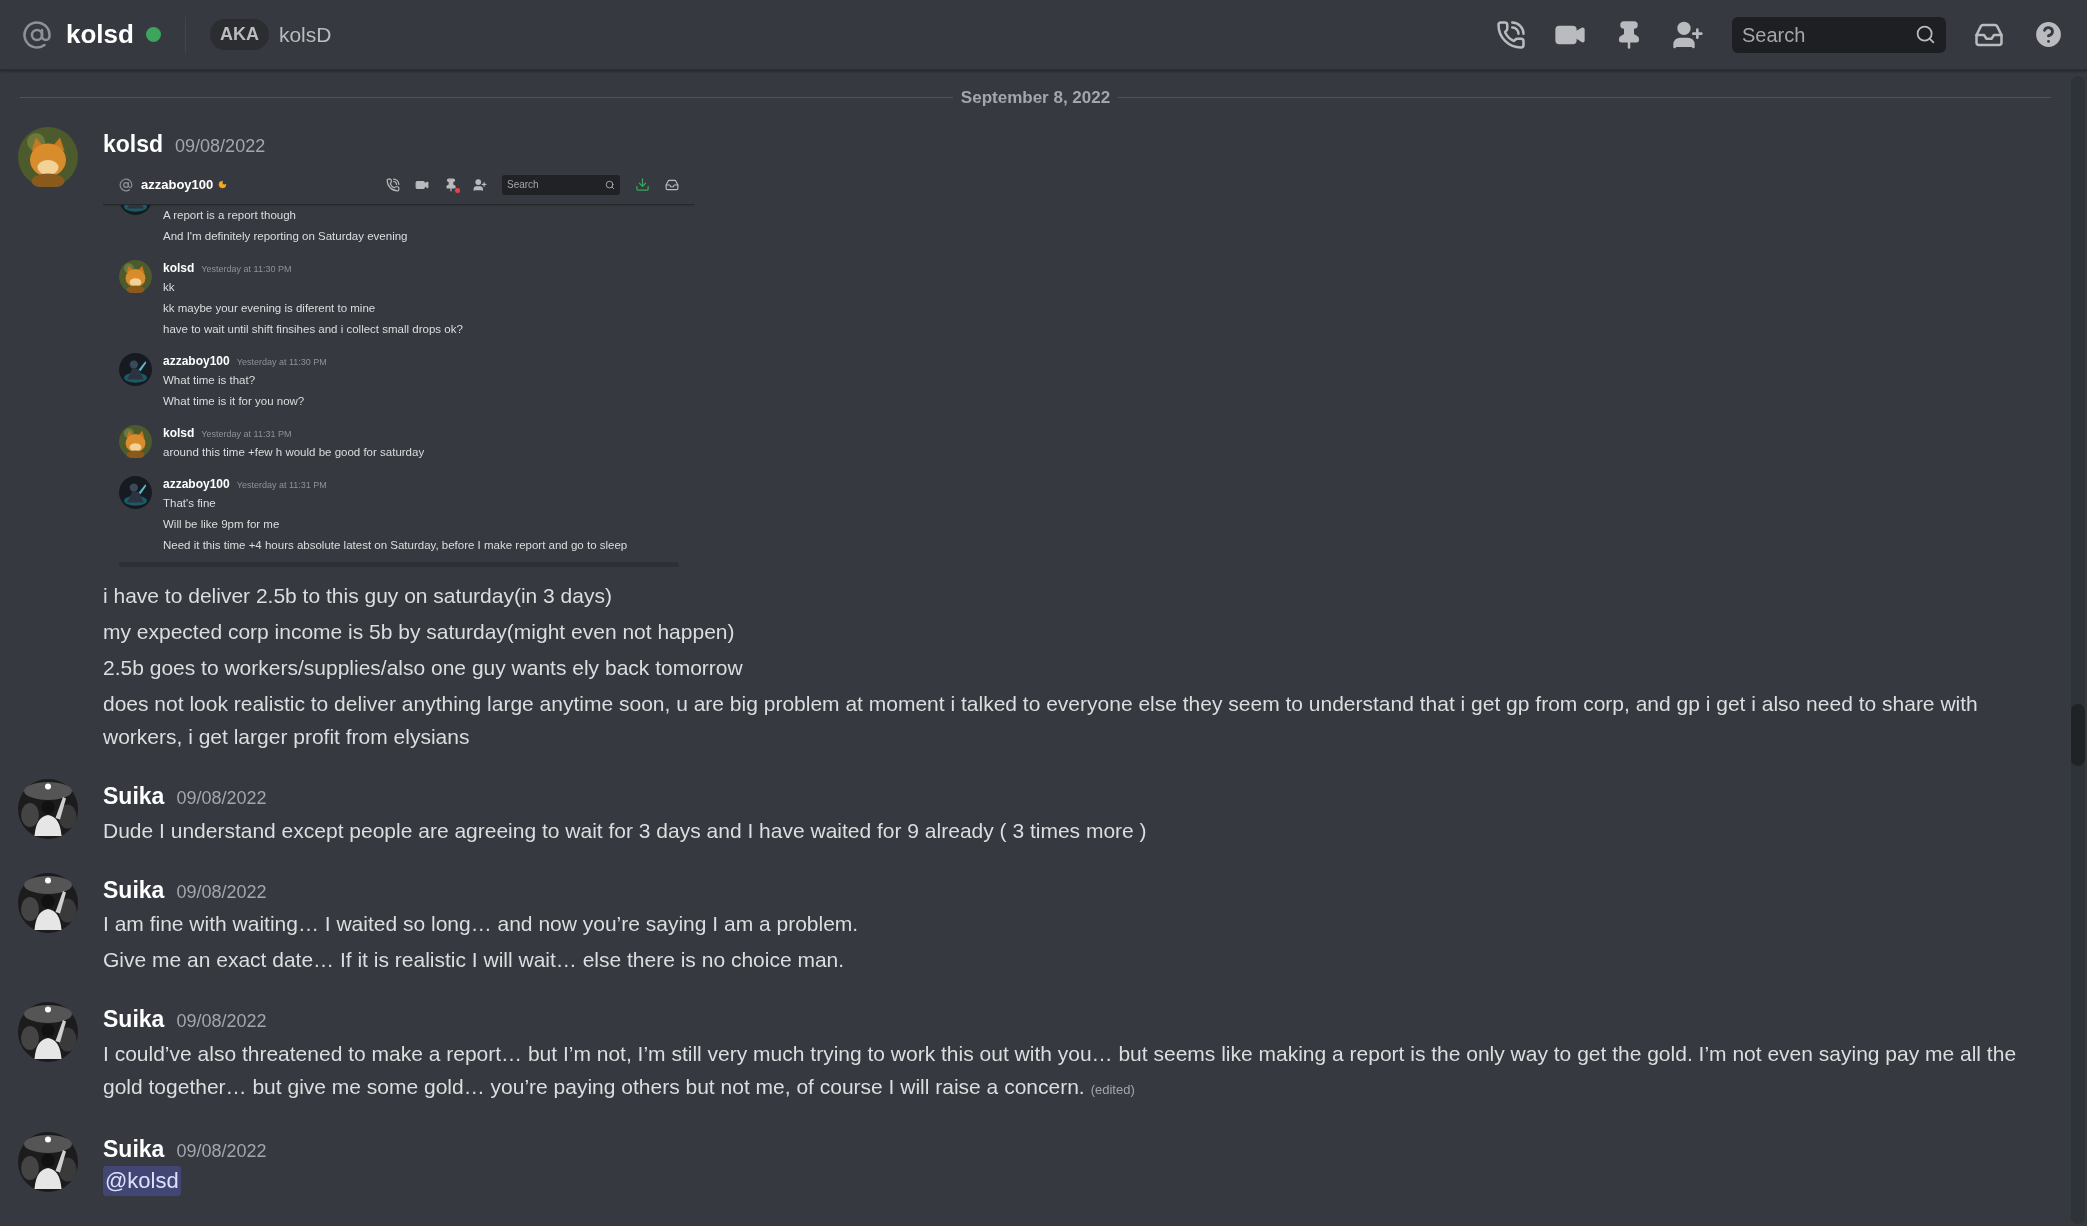 The width and height of the screenshot is (2087, 1226). Describe the element at coordinates (190, 503) in the screenshot. I see `message-text: That's fine` at that location.